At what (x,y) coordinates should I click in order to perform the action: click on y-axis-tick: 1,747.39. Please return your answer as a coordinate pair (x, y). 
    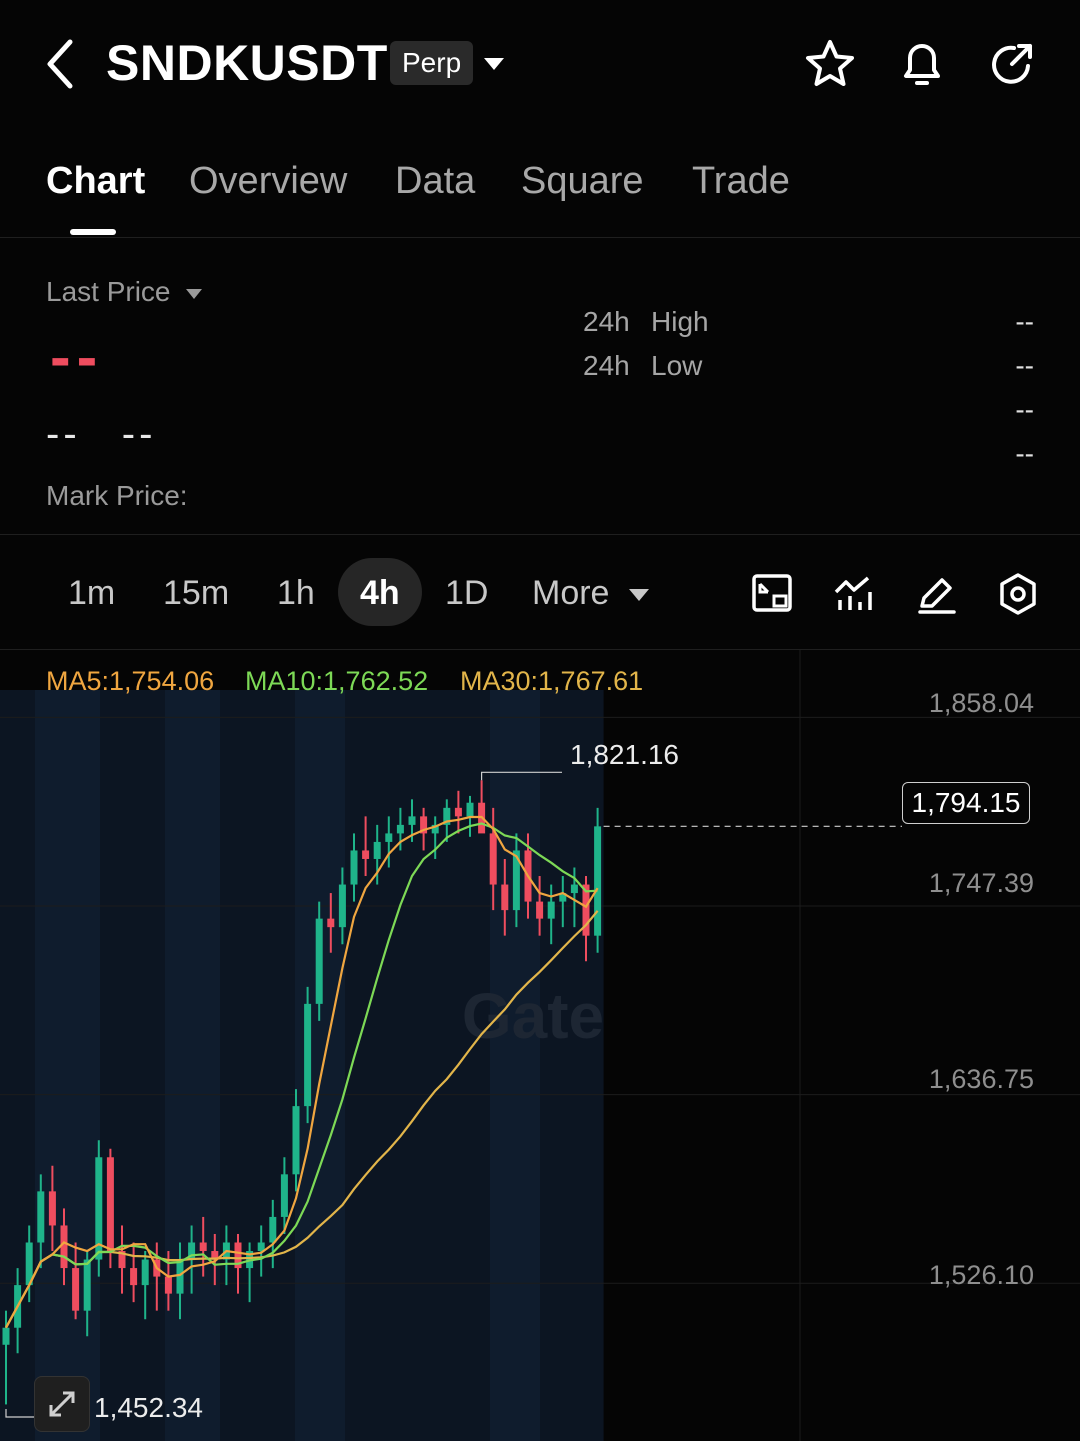
    Looking at the image, I should click on (981, 883).